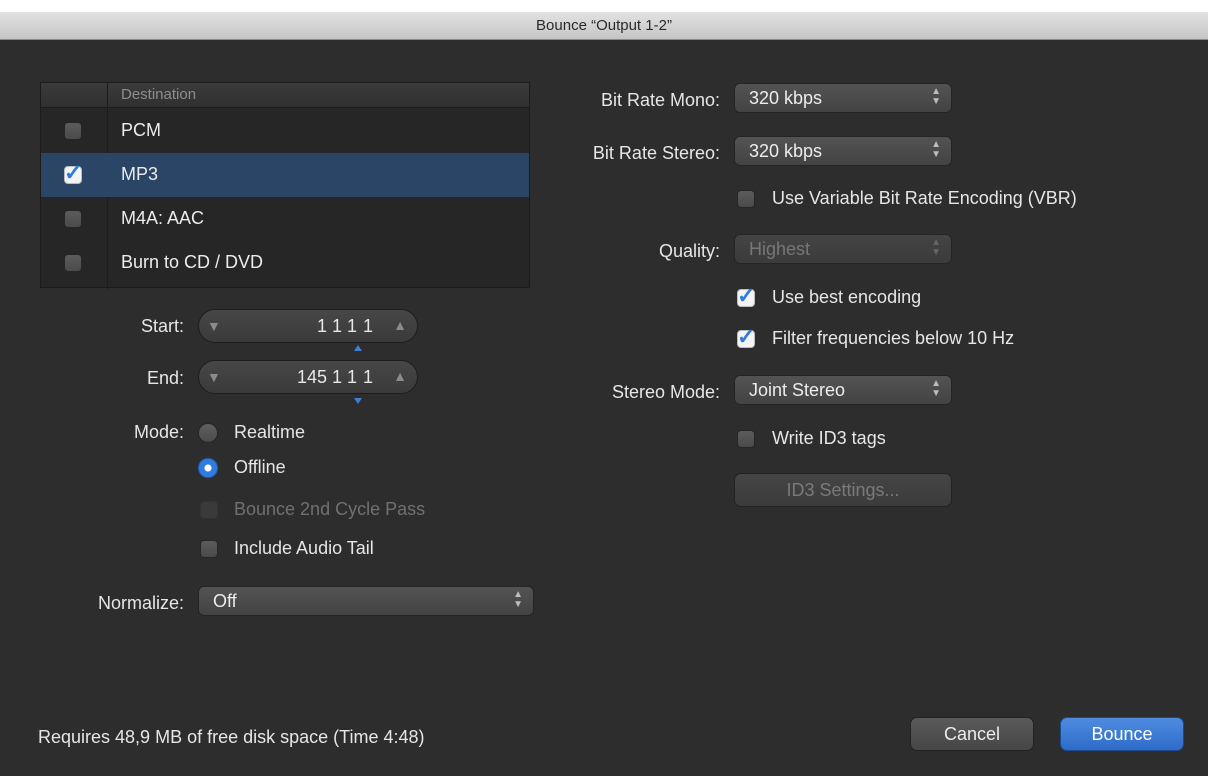  I want to click on start-position-value: 1 1 1, so click(336, 326).